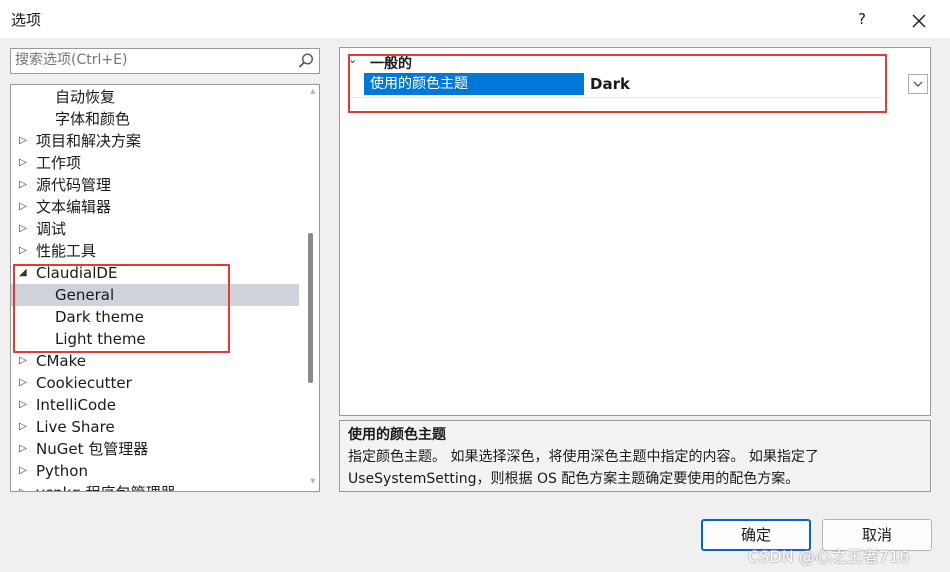 The height and width of the screenshot is (572, 950). What do you see at coordinates (100, 339) in the screenshot?
I see `tree-item-label: Light theme` at bounding box center [100, 339].